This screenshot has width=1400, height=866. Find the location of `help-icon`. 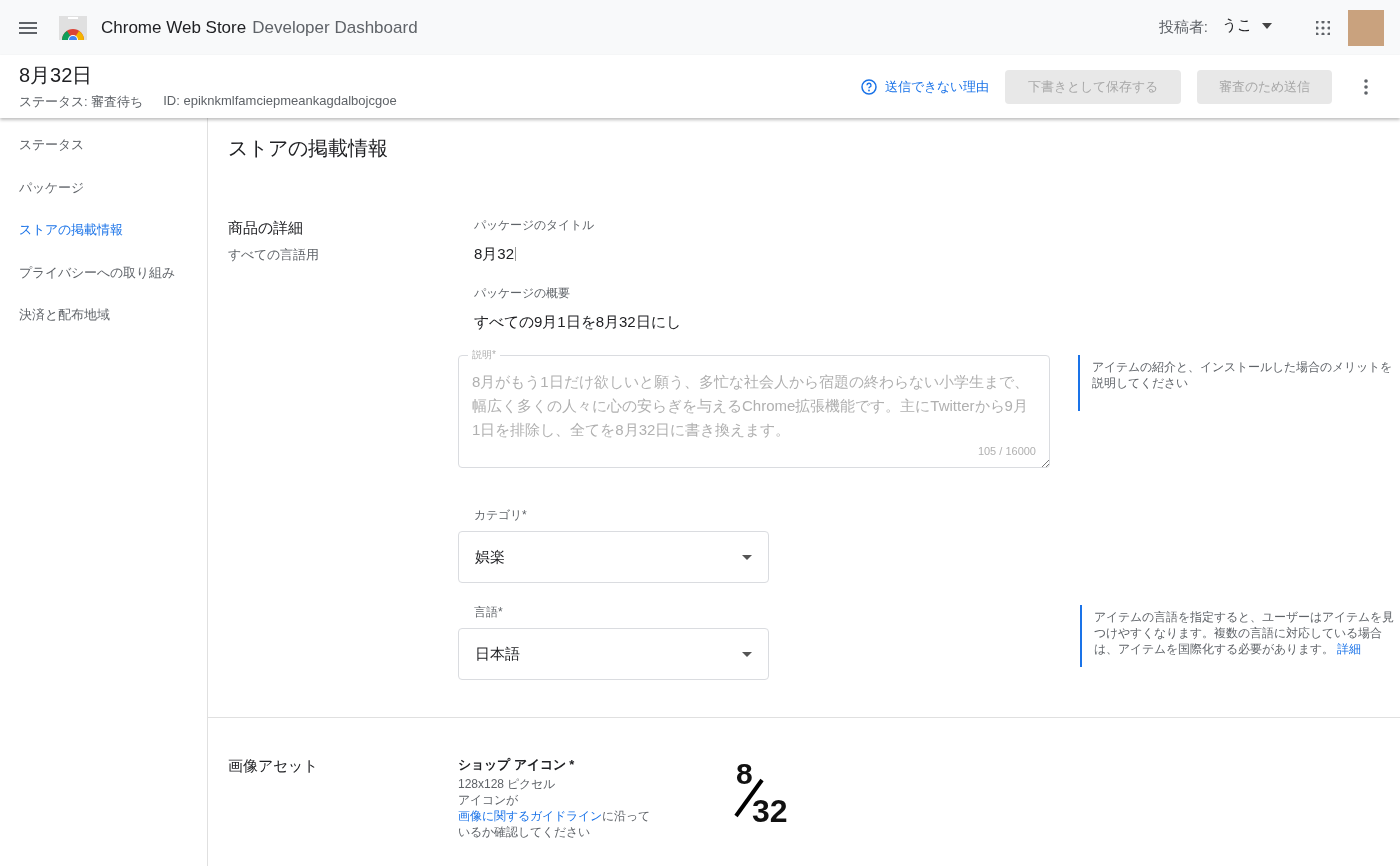

help-icon is located at coordinates (869, 86).